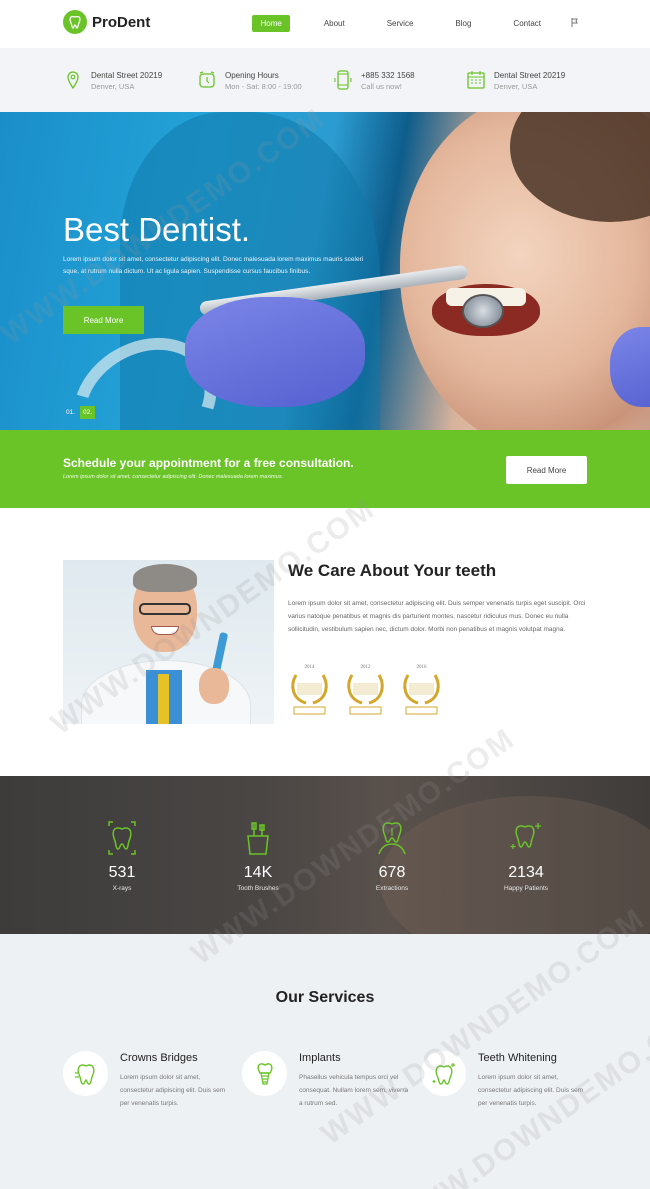 The width and height of the screenshot is (650, 1189). What do you see at coordinates (165, 578) in the screenshot?
I see `photo-hair` at bounding box center [165, 578].